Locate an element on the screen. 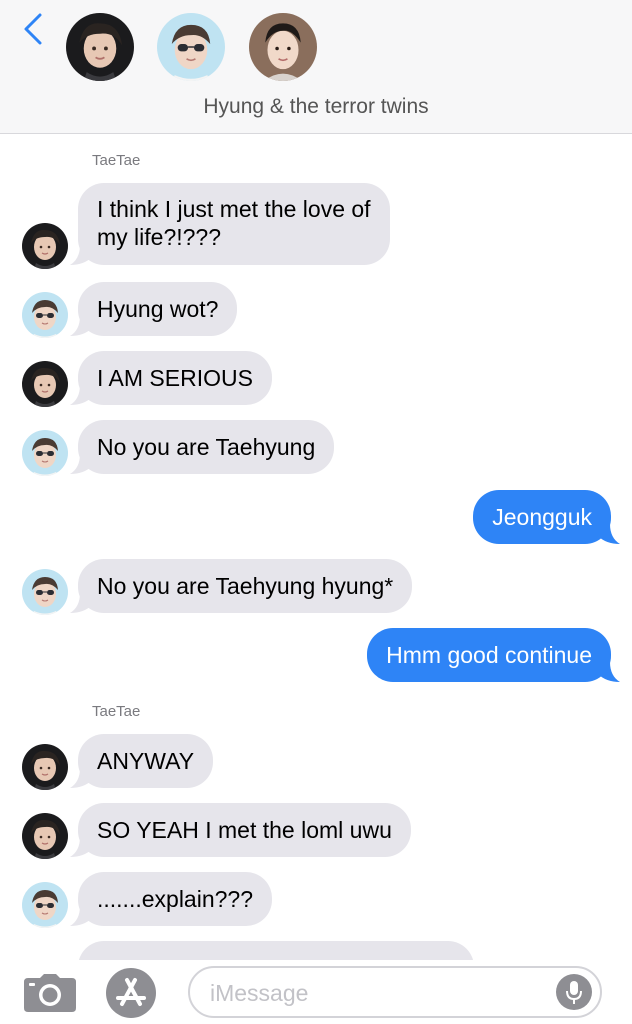 The height and width of the screenshot is (1024, 632). incoming-bubble: I AM SERIOUS is located at coordinates (175, 378).